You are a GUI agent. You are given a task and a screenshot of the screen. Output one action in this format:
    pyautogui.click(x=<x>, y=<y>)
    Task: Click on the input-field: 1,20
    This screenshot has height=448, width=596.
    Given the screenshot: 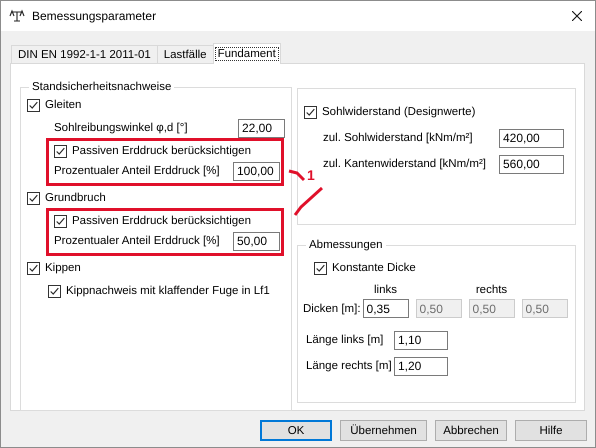 What is the action you would take?
    pyautogui.click(x=421, y=366)
    